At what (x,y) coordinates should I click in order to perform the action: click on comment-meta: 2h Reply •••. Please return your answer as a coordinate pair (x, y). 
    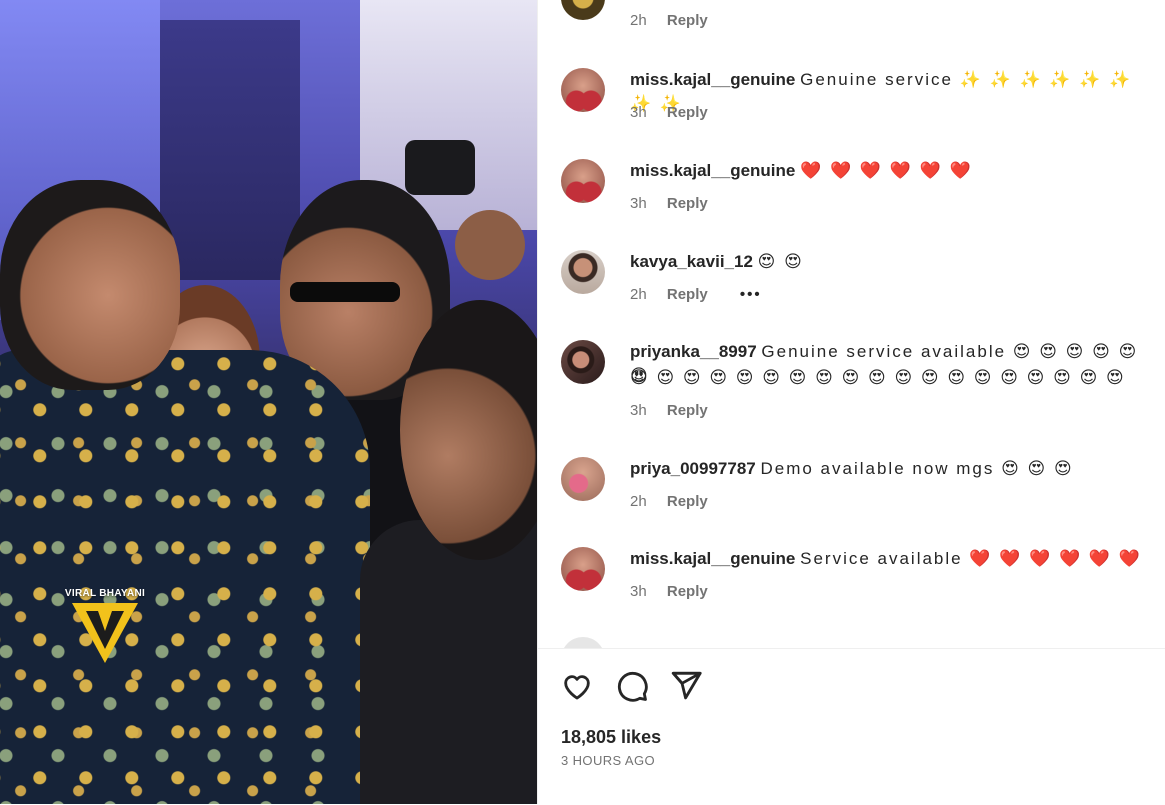
    Looking at the image, I should click on (696, 294).